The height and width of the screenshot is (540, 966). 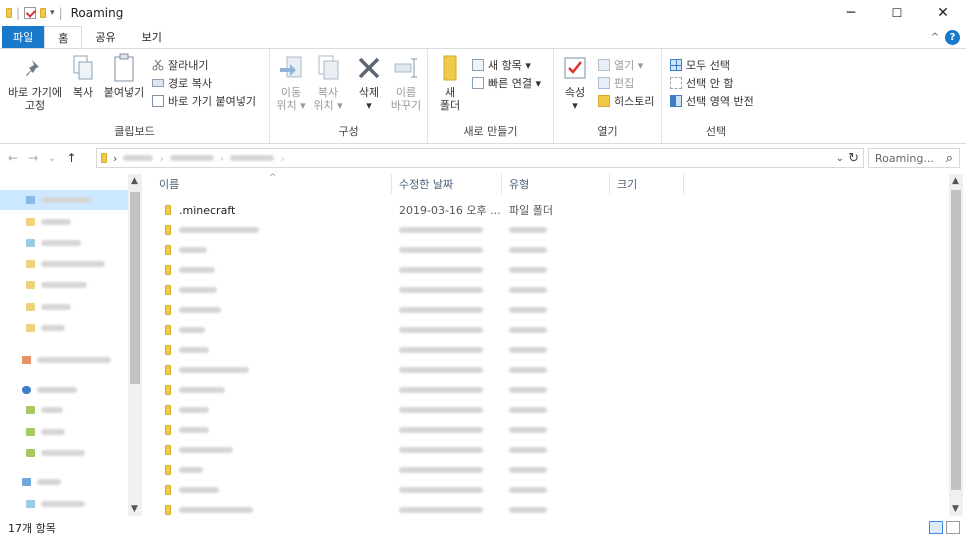 I want to click on column-header-name: 이름, so click(x=277, y=184).